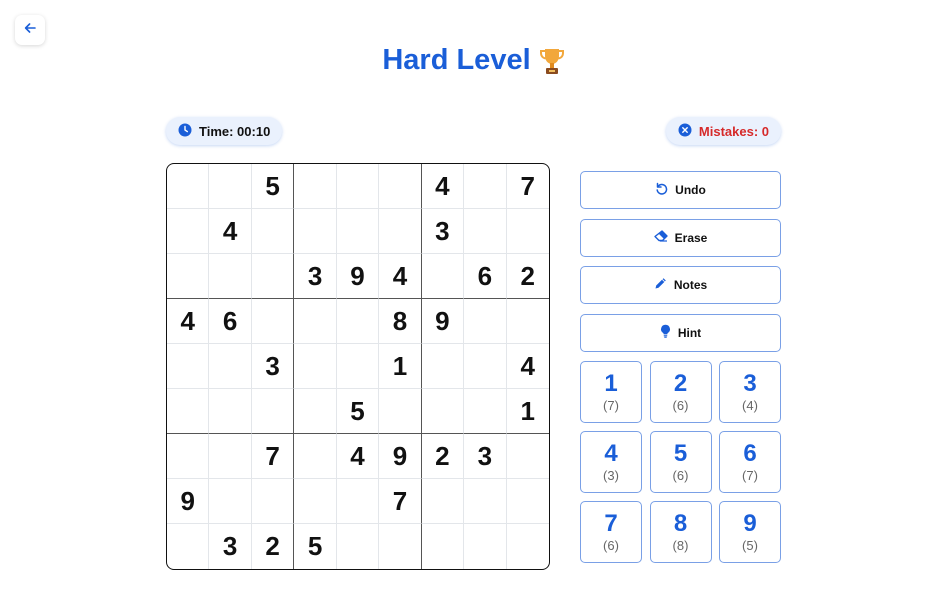 This screenshot has width=947, height=592. I want to click on number-key-9: 9 (5), so click(750, 532).